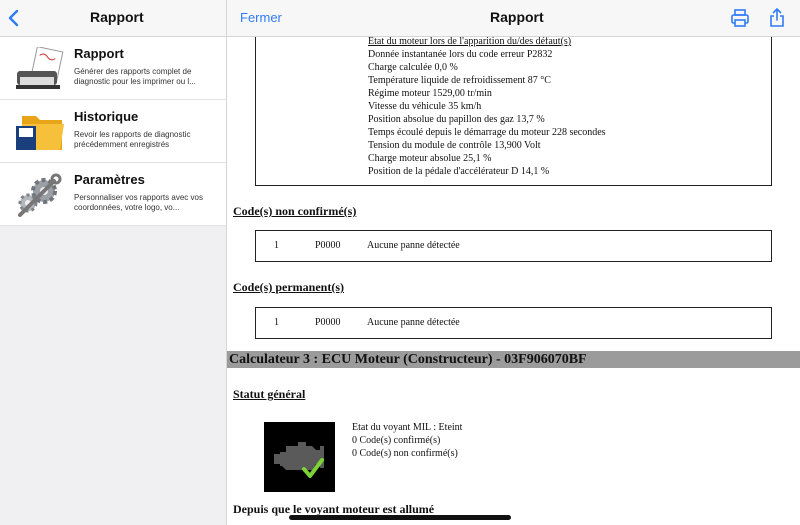 This screenshot has width=800, height=525. What do you see at coordinates (513, 323) in the screenshot?
I see `permanent-codes-box: 1 P0000 Aucune panne détectée` at bounding box center [513, 323].